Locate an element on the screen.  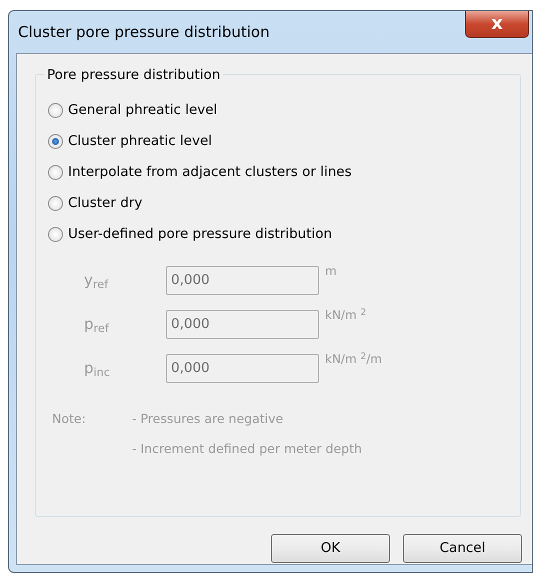
unit-label: kN/m $^{2}$ is located at coordinates (345, 315).